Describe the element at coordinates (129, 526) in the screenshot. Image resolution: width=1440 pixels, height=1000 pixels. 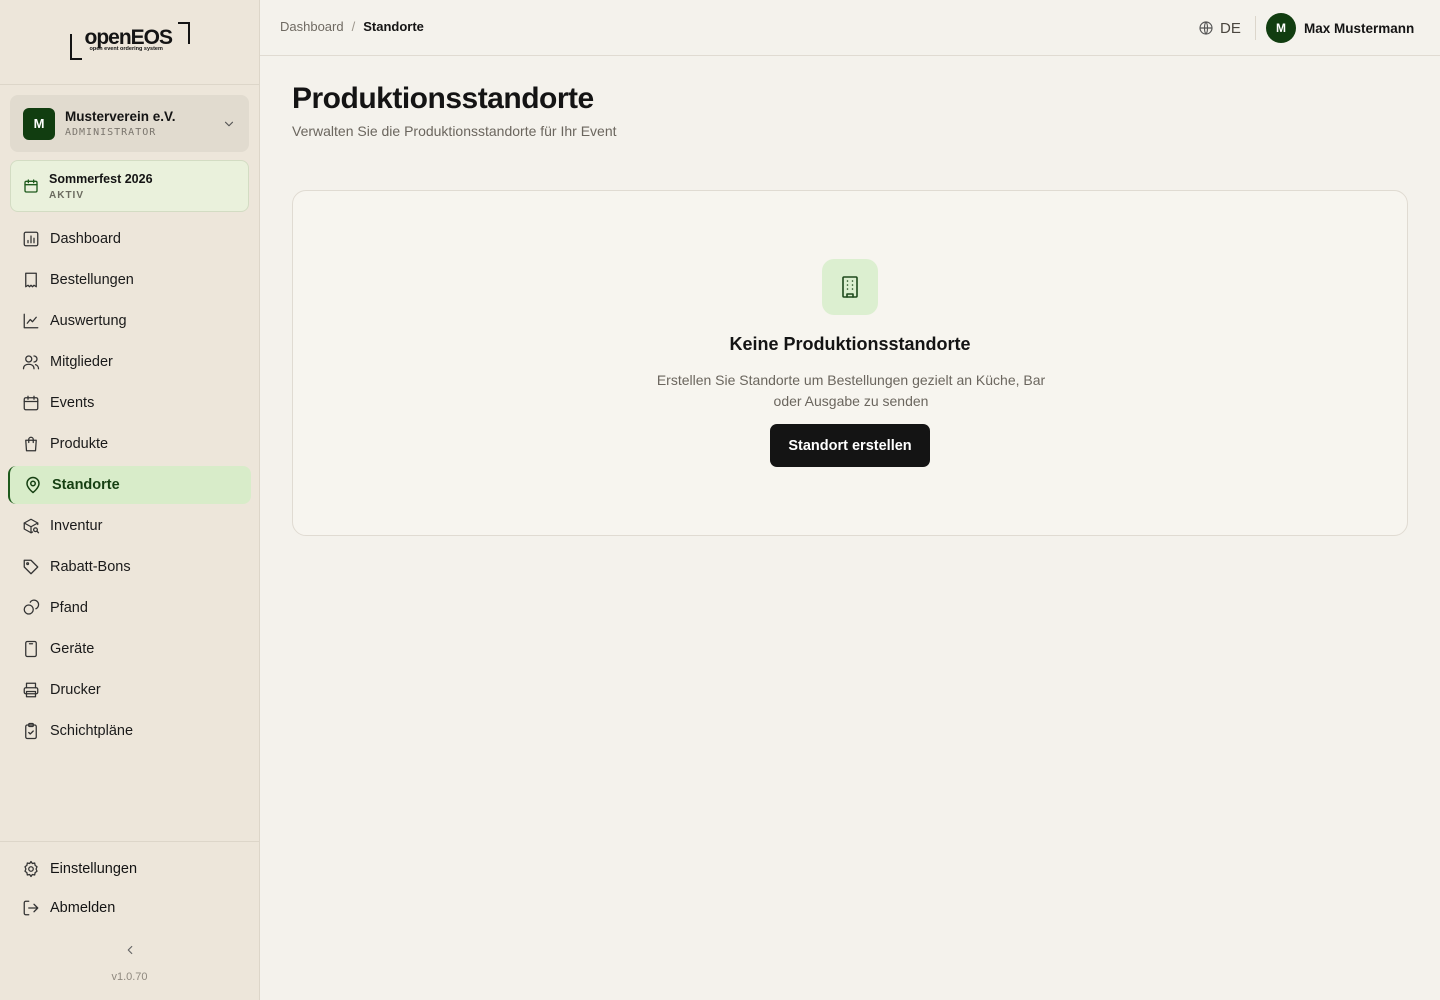
I see `sidebar-item-inventur: Inventur` at that location.